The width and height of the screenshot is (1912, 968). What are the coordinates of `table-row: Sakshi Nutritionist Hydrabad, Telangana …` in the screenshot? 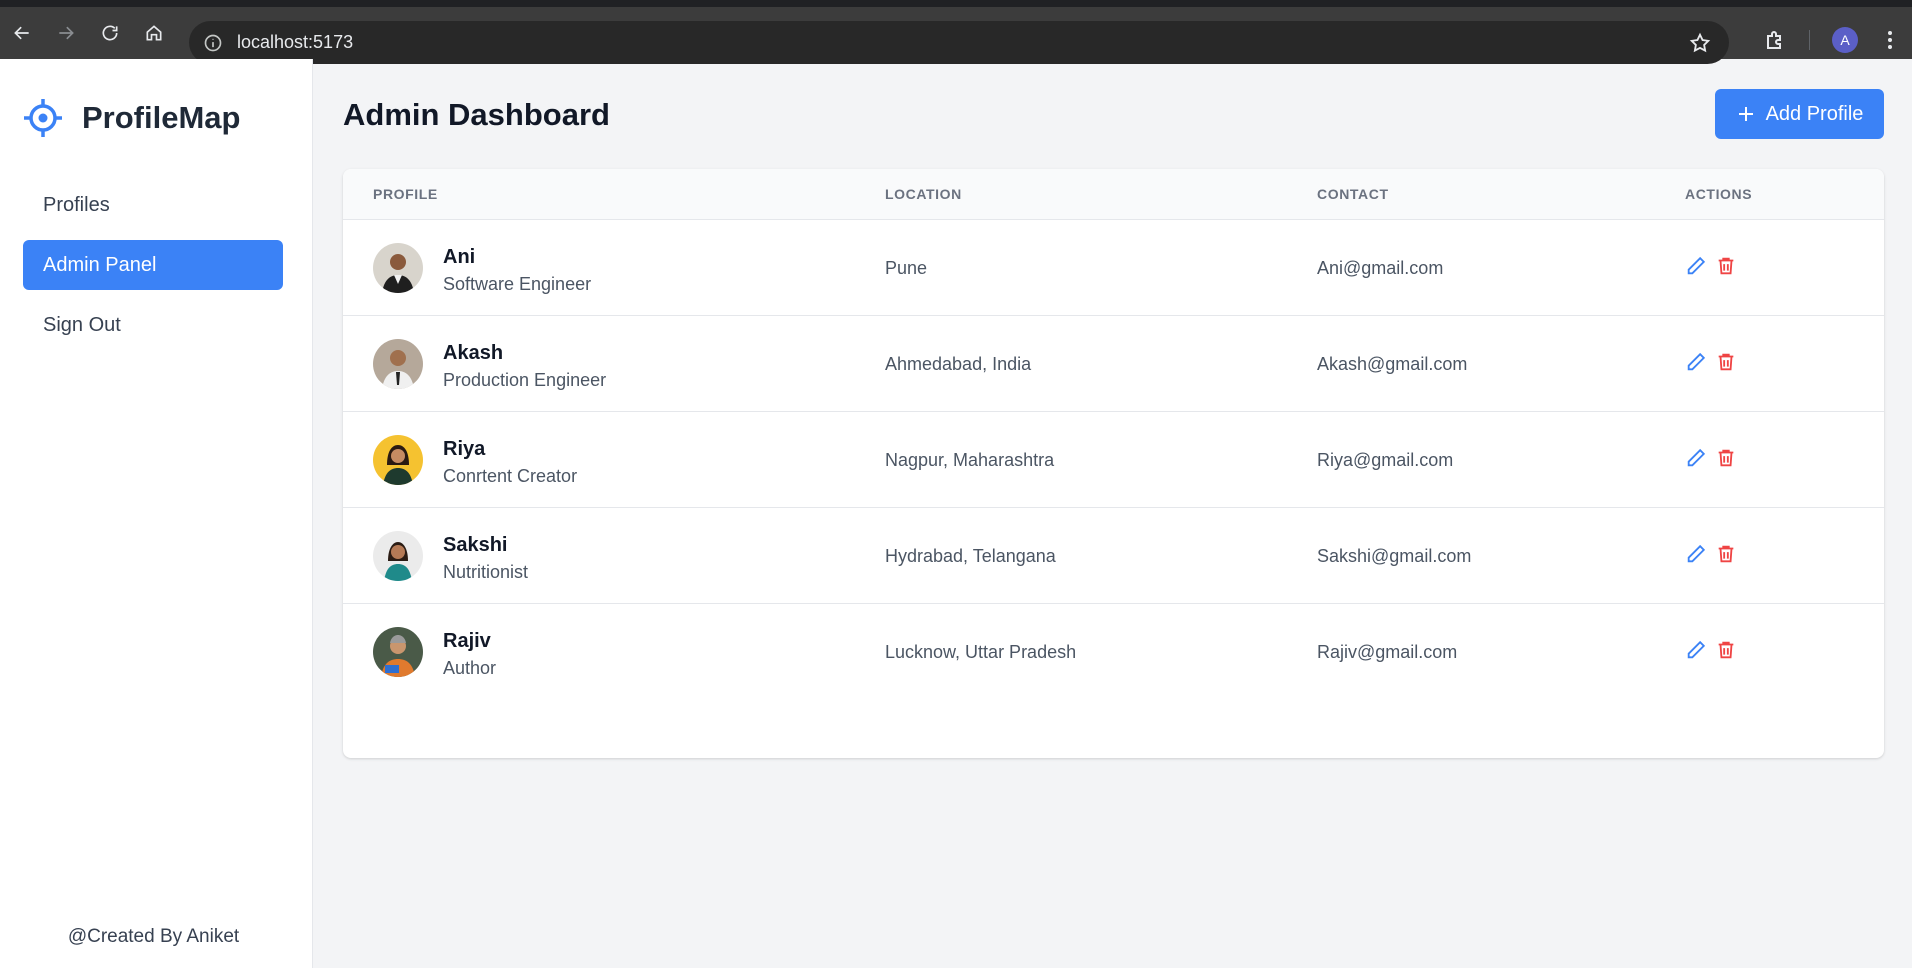 It's located at (1113, 555).